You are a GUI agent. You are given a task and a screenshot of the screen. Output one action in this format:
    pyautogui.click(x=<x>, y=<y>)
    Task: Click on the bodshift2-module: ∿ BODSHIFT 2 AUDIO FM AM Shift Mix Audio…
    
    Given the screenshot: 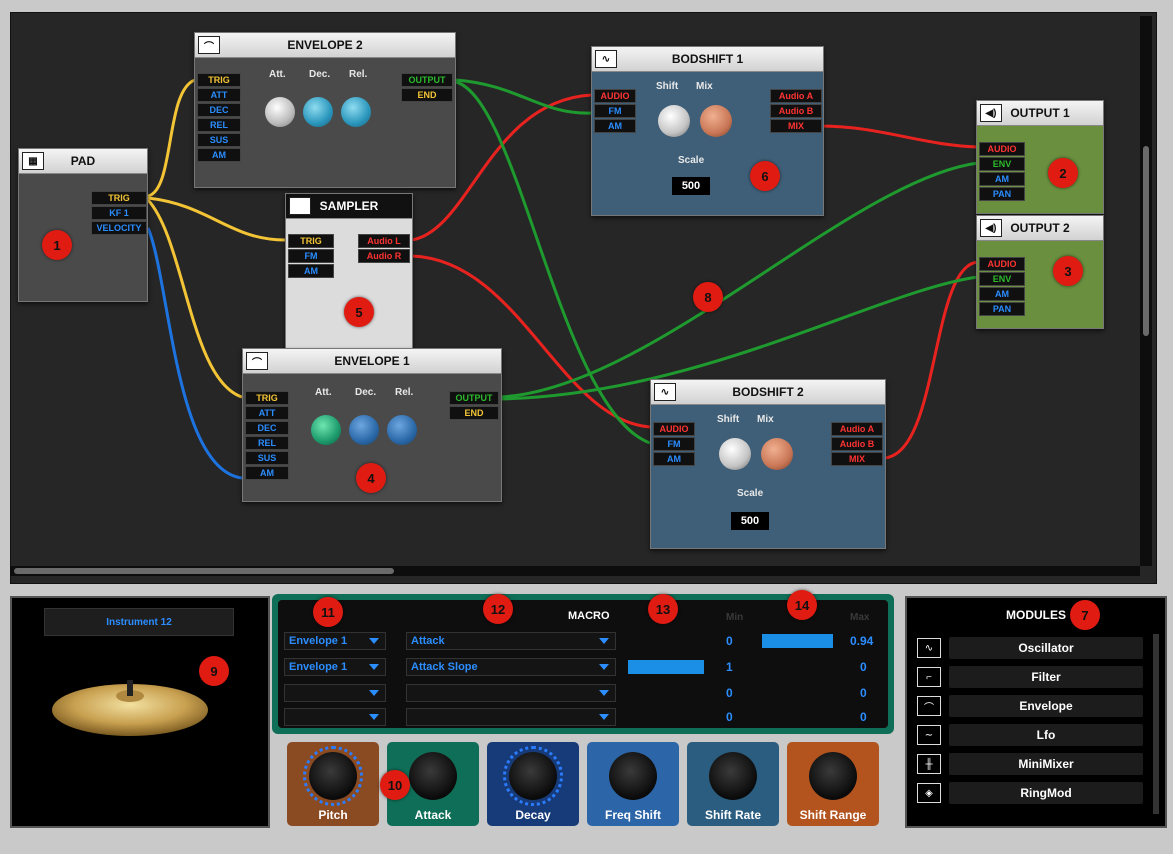 What is the action you would take?
    pyautogui.click(x=768, y=464)
    